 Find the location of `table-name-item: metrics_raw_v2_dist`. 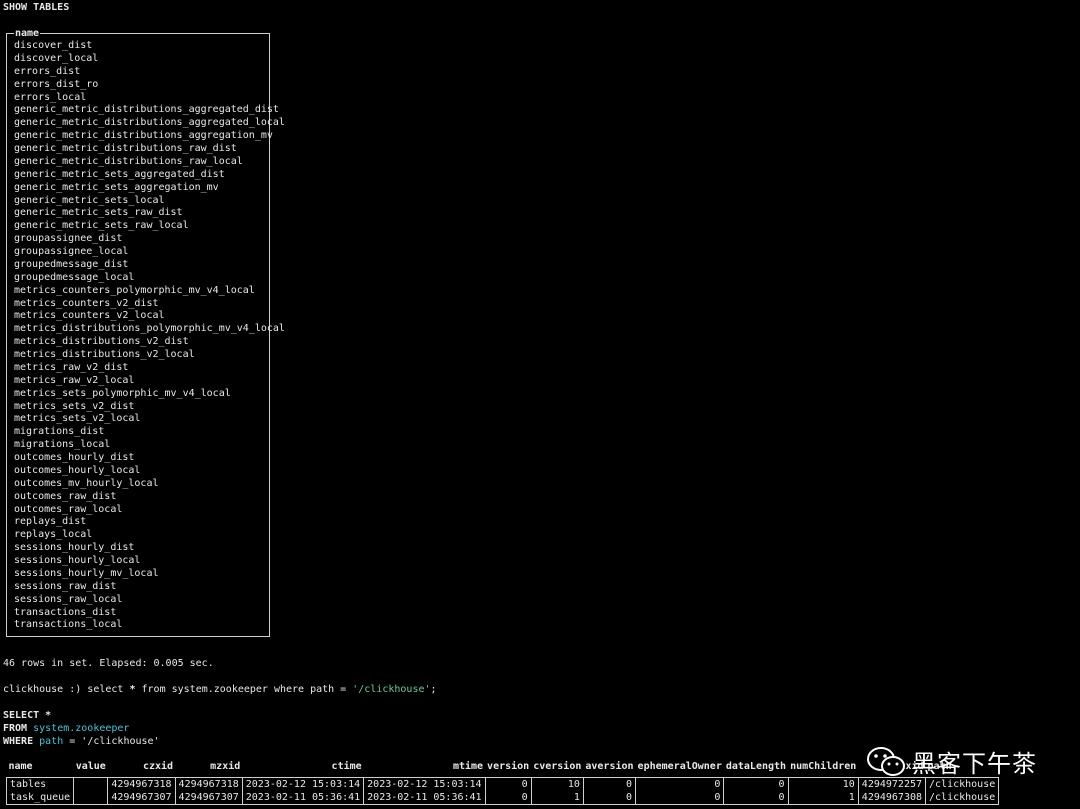

table-name-item: metrics_raw_v2_dist is located at coordinates (71, 367).